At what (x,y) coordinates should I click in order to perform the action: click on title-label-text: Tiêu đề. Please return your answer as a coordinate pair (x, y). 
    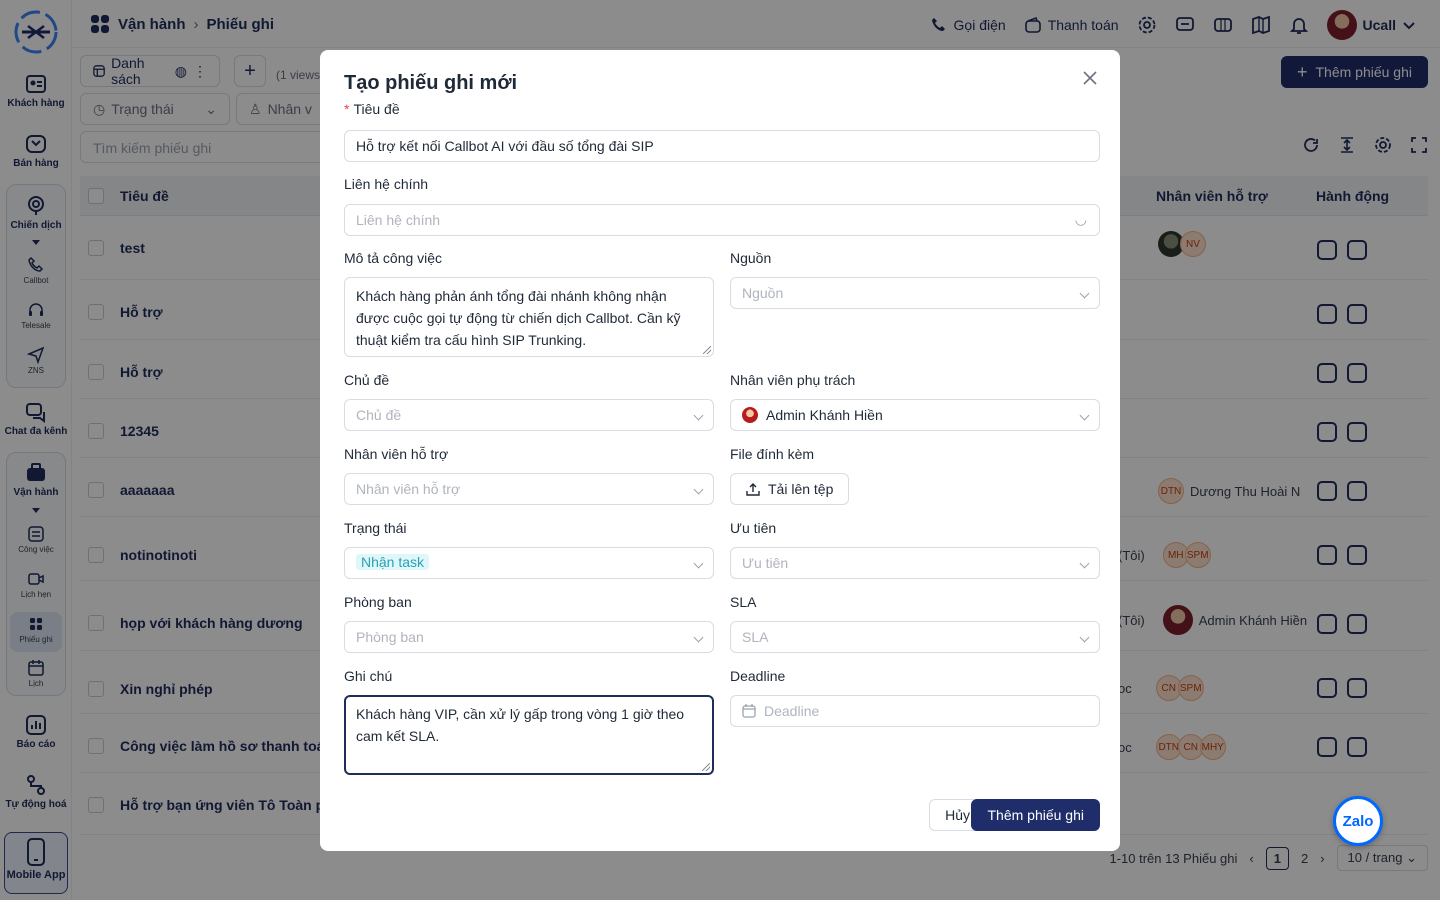
    Looking at the image, I should click on (376, 109).